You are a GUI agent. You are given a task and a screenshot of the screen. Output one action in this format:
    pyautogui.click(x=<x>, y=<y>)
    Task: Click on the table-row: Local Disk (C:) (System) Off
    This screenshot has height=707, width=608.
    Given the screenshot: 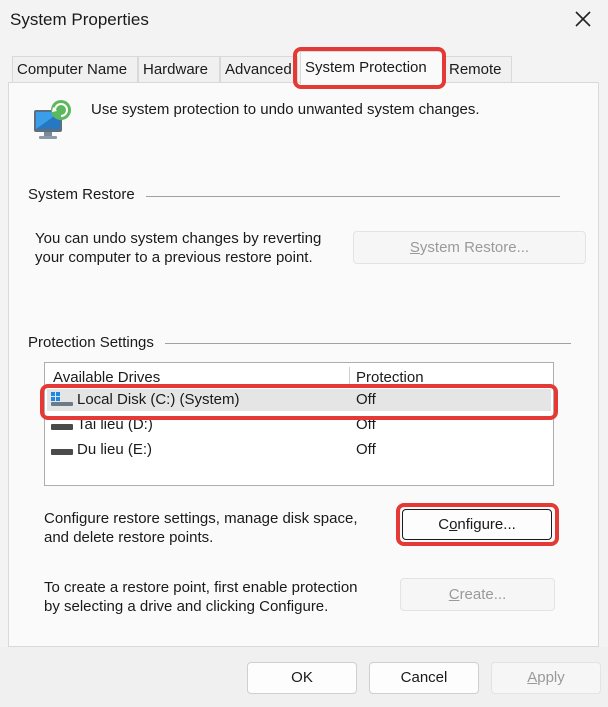 What is the action you would take?
    pyautogui.click(x=299, y=400)
    